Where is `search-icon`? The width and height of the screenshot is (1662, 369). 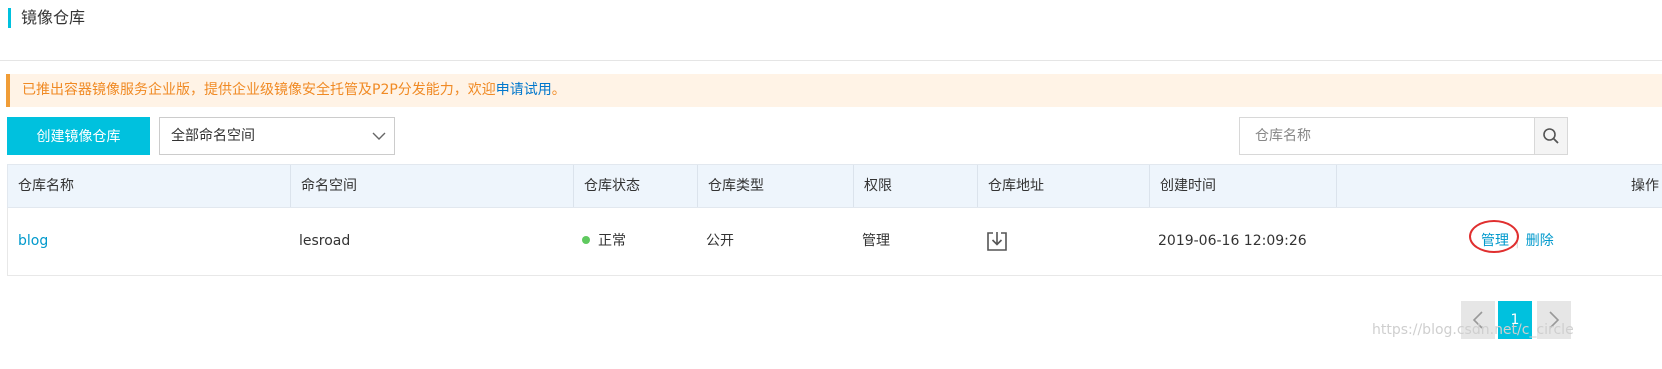
search-icon is located at coordinates (1551, 136).